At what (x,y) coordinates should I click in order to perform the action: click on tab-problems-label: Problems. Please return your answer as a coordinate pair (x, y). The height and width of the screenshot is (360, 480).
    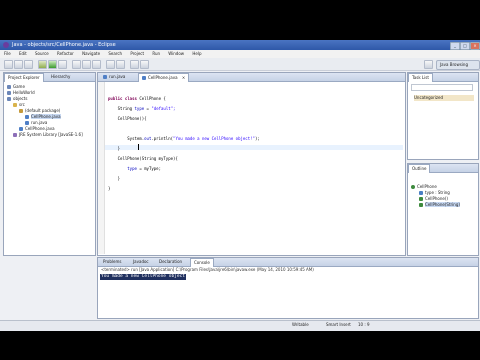
    Looking at the image, I should click on (112, 261).